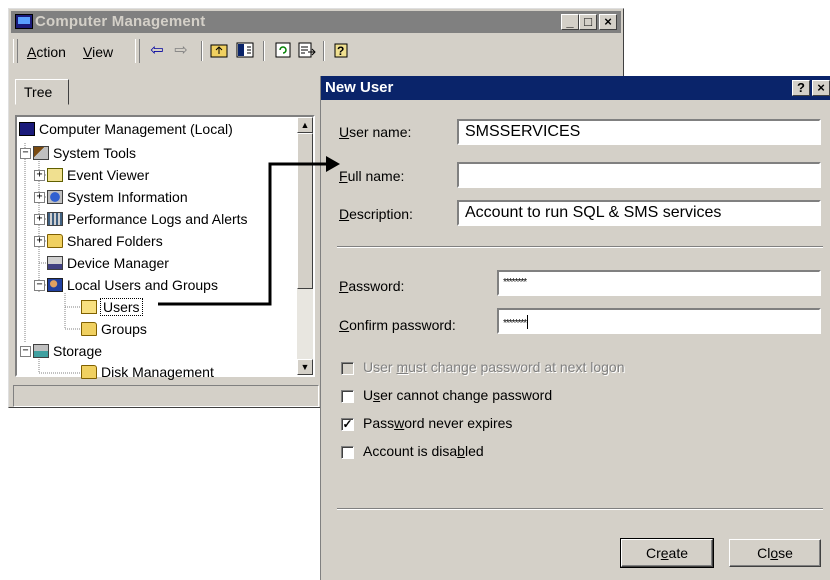  What do you see at coordinates (423, 451) in the screenshot?
I see `account-disabled-label: Account is disabled` at bounding box center [423, 451].